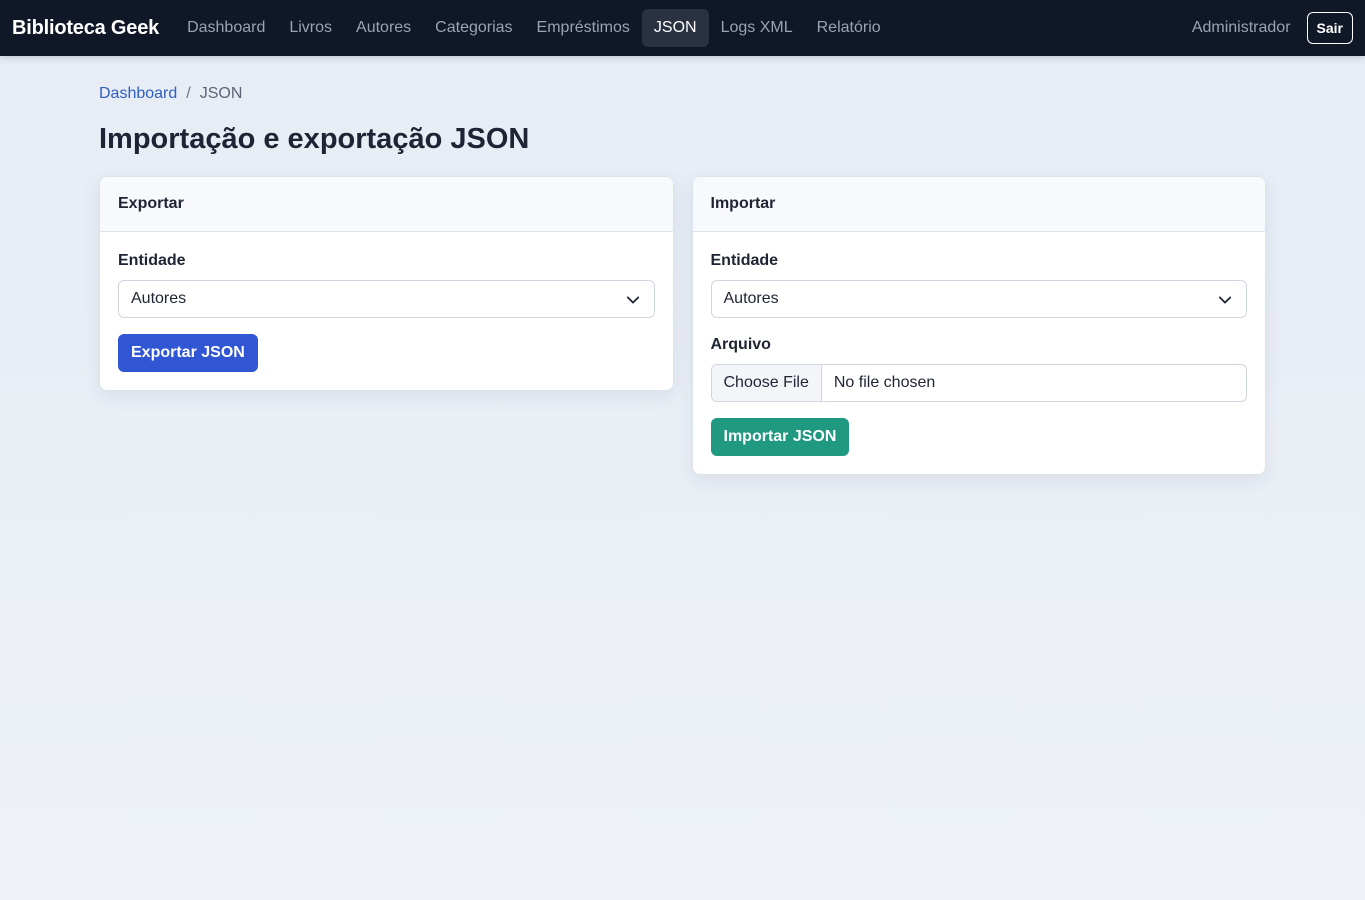 This screenshot has height=900, width=1365. Describe the element at coordinates (473, 28) in the screenshot. I see `nav-link-categorias: Categorias` at that location.